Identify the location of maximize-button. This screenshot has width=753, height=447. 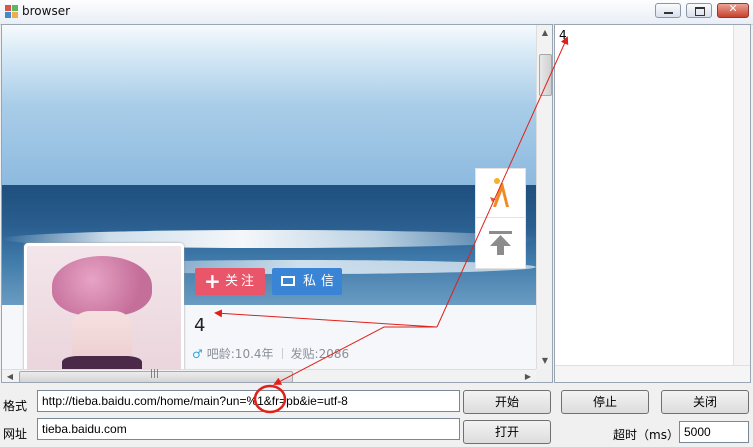
(699, 10).